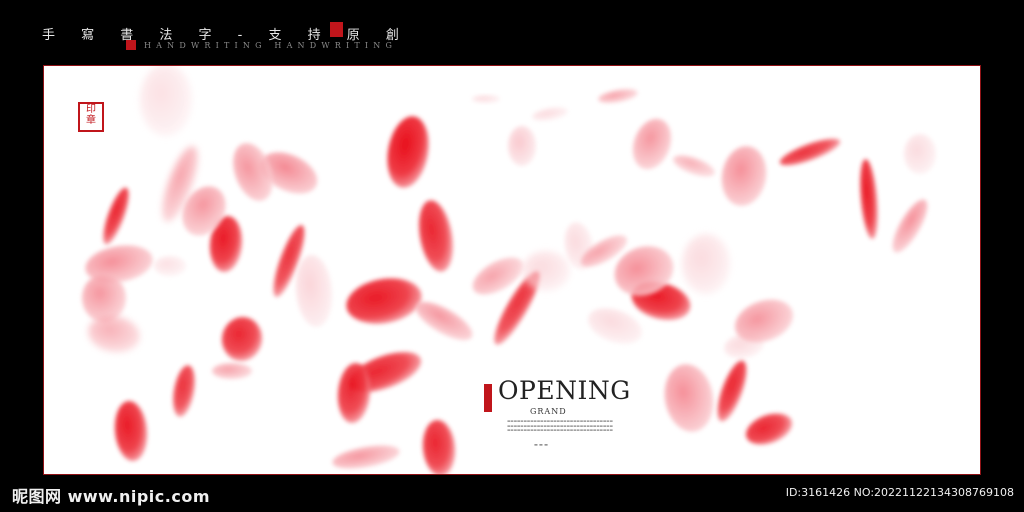 The width and height of the screenshot is (1024, 512). I want to click on opening-title: OPENING, so click(564, 390).